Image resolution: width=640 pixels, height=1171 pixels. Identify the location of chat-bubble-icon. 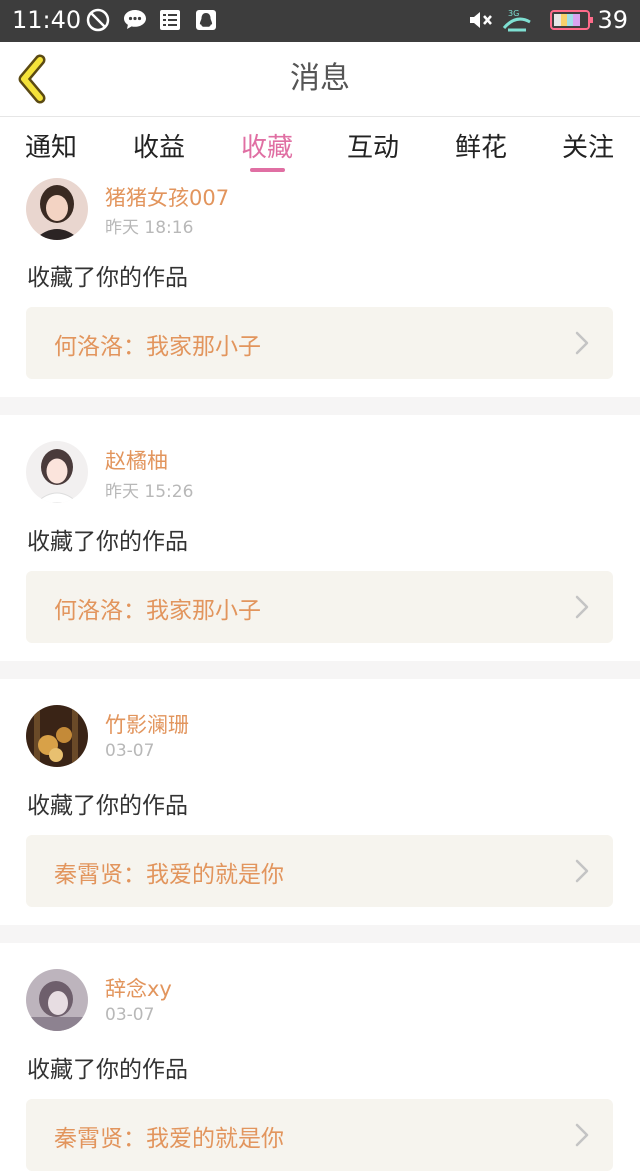
(135, 19).